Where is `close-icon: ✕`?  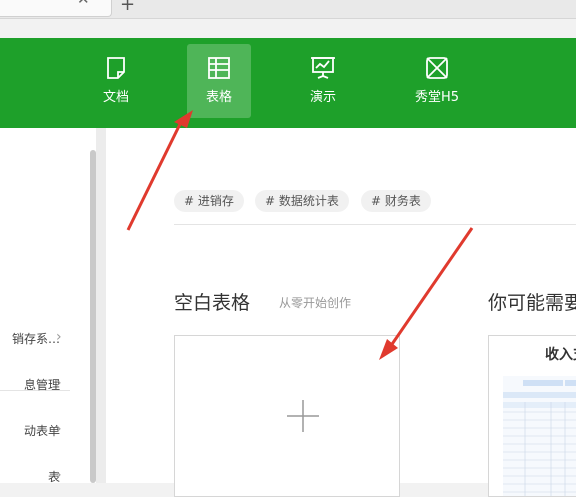 close-icon: ✕ is located at coordinates (83, 4).